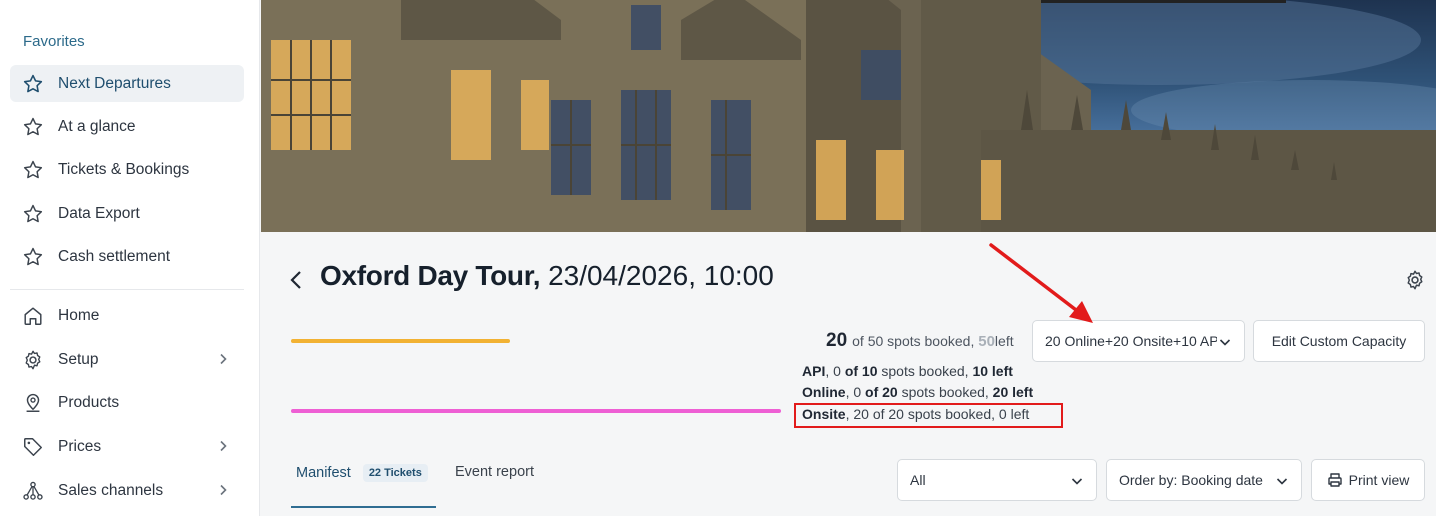 The image size is (1436, 516). What do you see at coordinates (114, 256) in the screenshot?
I see `sidebar-item-label: Cash settlement` at bounding box center [114, 256].